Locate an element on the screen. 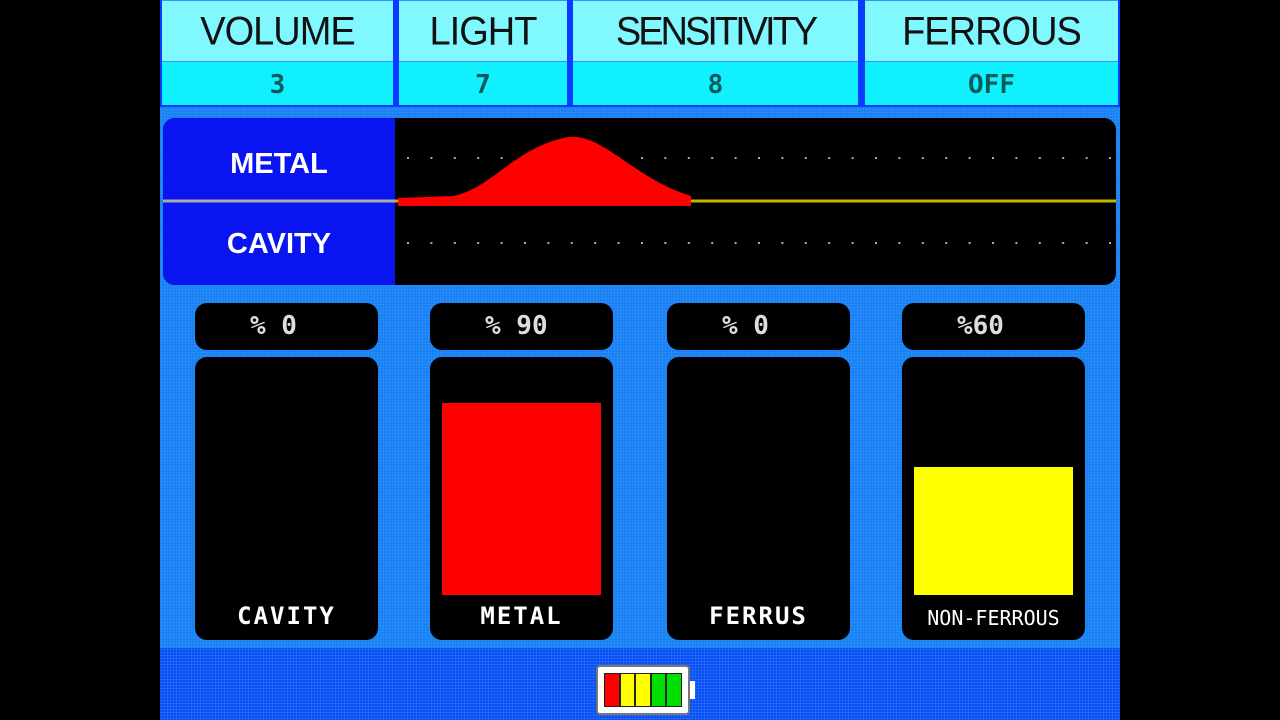 This screenshot has height=720, width=1280. setting-value: 7 is located at coordinates (483, 83).